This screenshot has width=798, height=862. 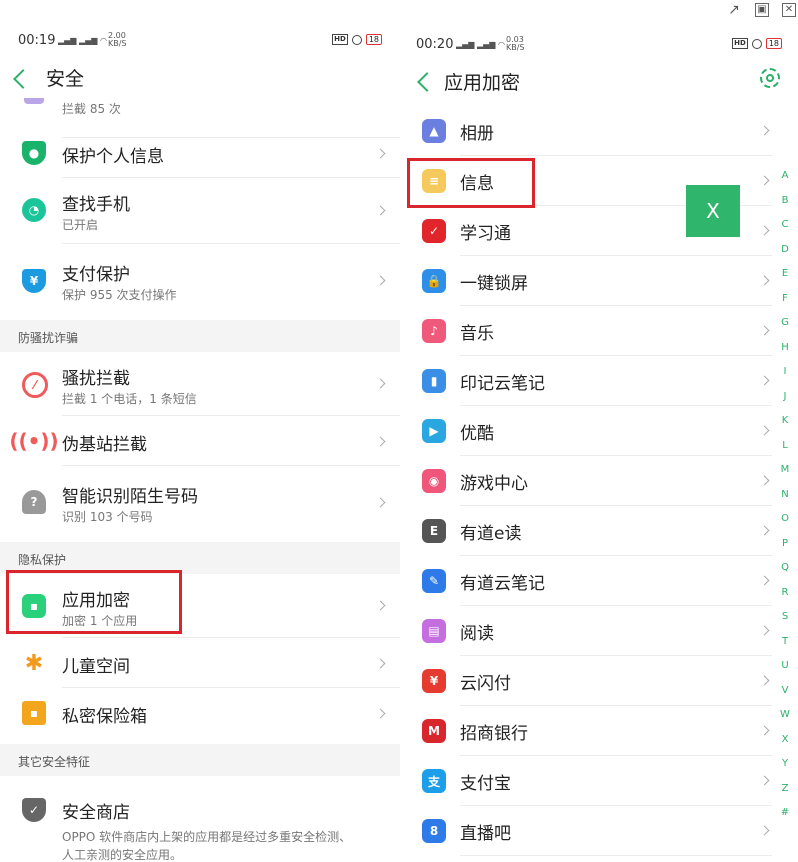 I want to click on alphabet-letter: I, so click(x=785, y=372).